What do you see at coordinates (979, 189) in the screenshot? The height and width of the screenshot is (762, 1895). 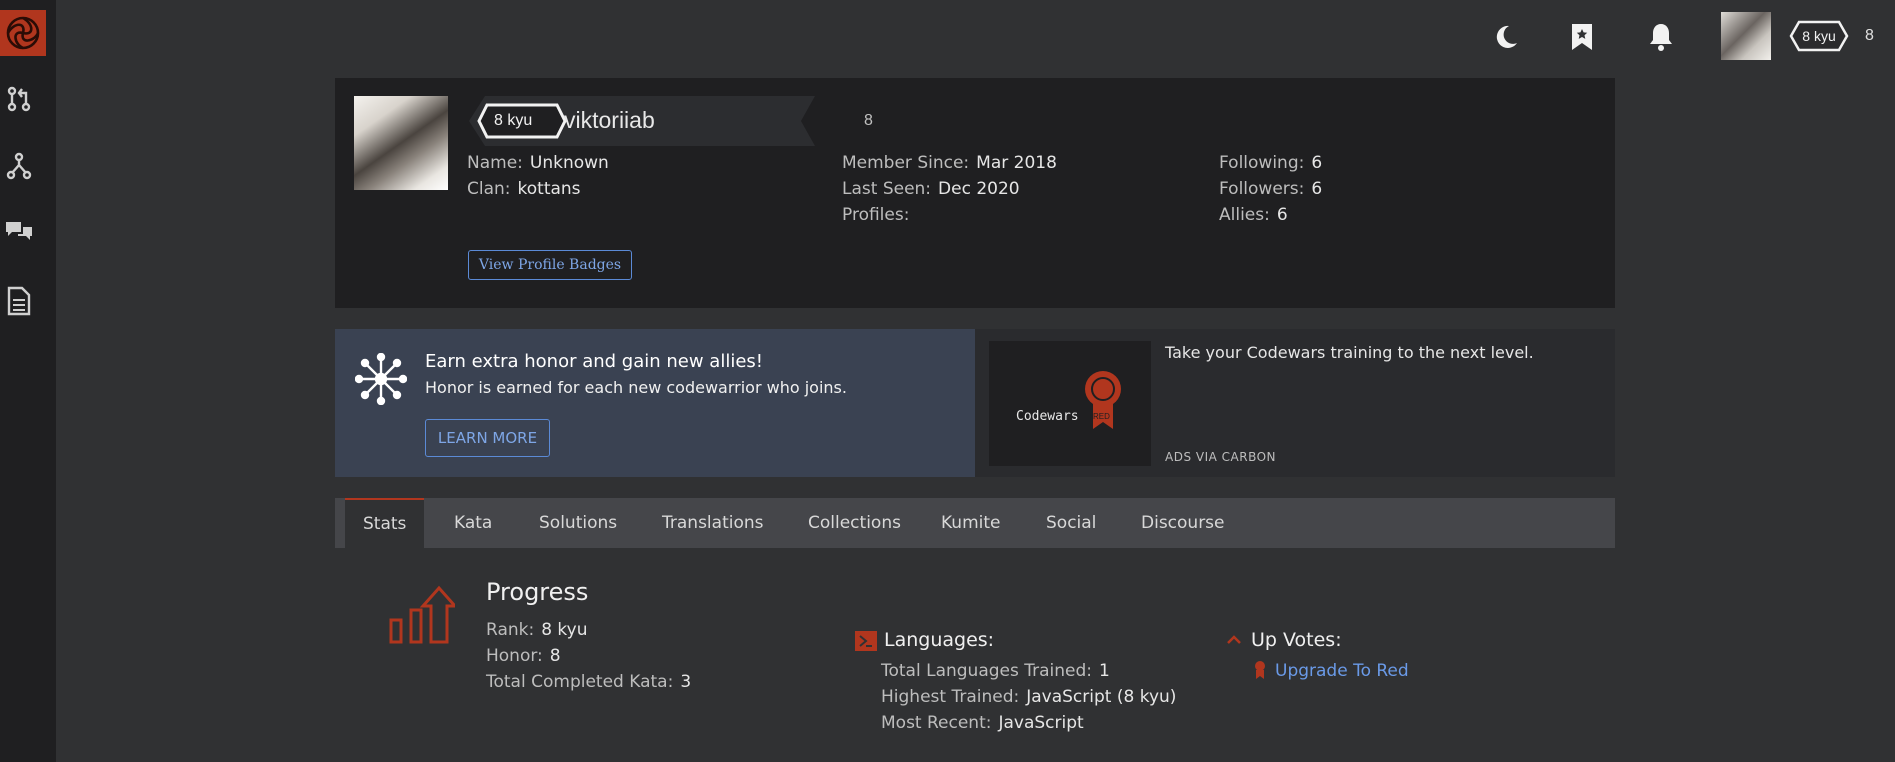 I see `last-seen-value: Dec 2020` at bounding box center [979, 189].